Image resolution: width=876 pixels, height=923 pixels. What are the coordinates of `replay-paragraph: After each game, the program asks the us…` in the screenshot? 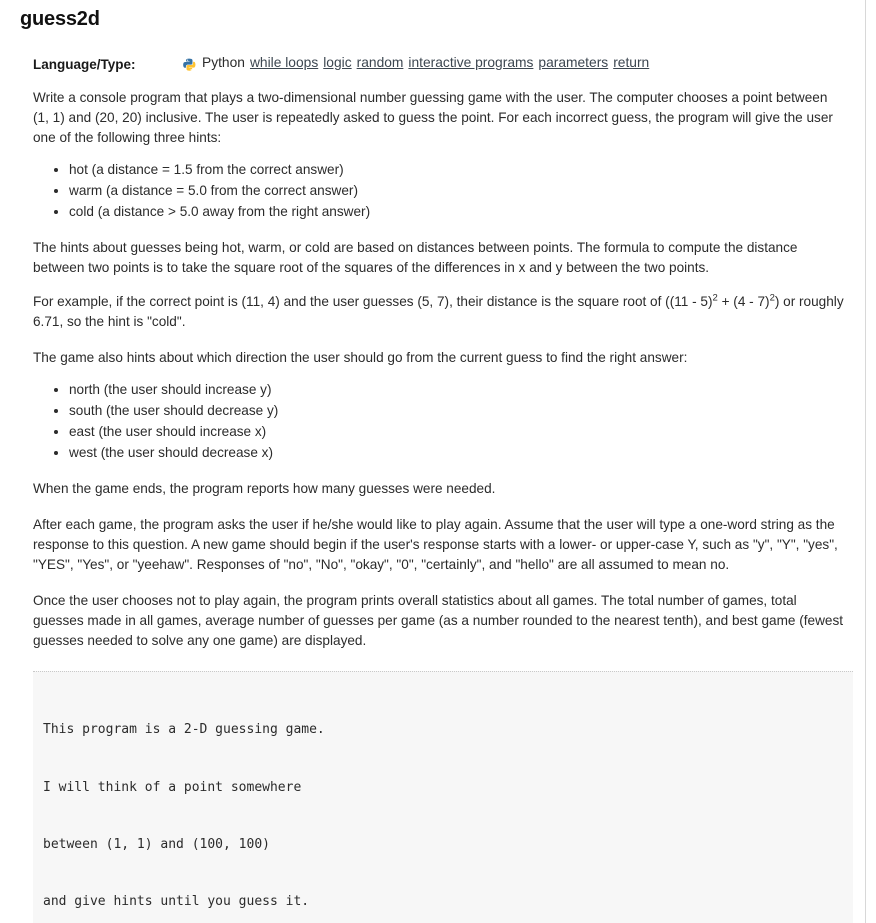 It's located at (435, 545).